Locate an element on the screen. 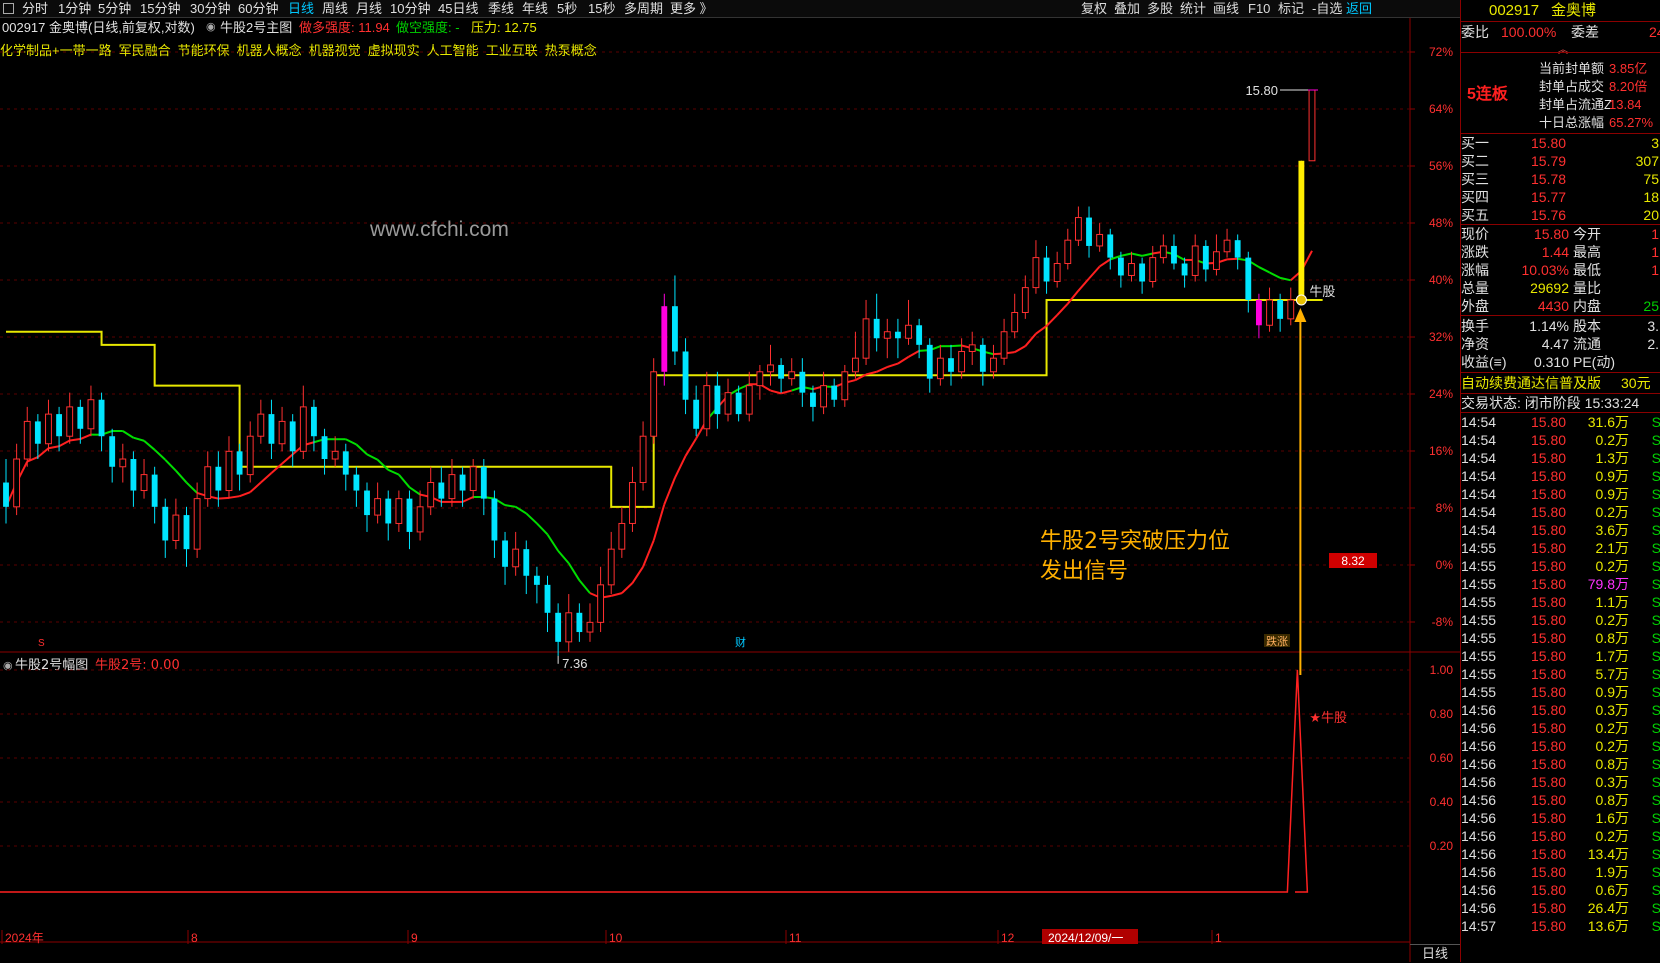 This screenshot has width=1660, height=963. bid-row: 买四15.7718 is located at coordinates (1560, 197).